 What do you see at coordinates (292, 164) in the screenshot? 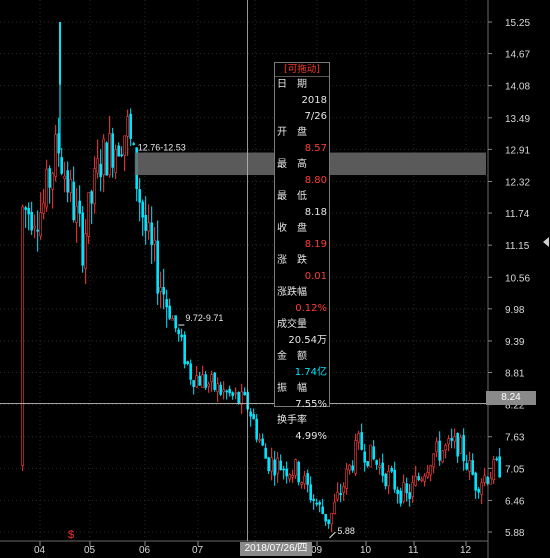
I see `high-label: 最 高` at bounding box center [292, 164].